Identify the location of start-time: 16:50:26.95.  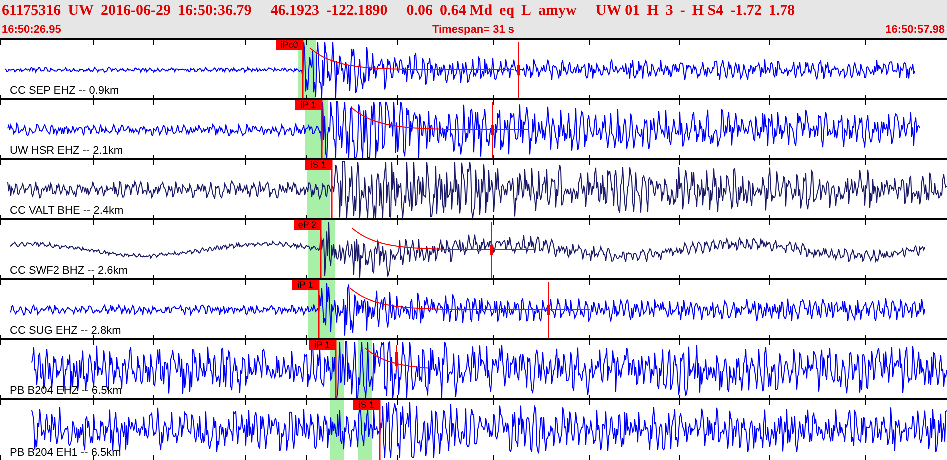
(32, 30).